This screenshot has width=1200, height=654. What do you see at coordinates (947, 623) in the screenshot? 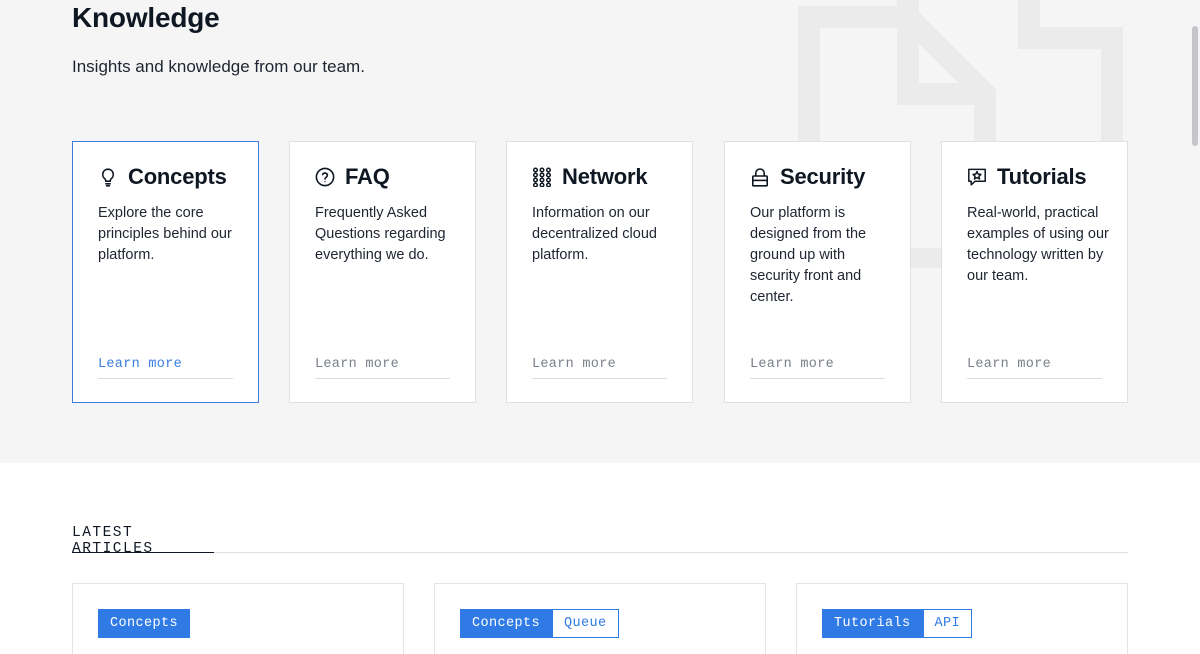
I see `tag-badge: API` at bounding box center [947, 623].